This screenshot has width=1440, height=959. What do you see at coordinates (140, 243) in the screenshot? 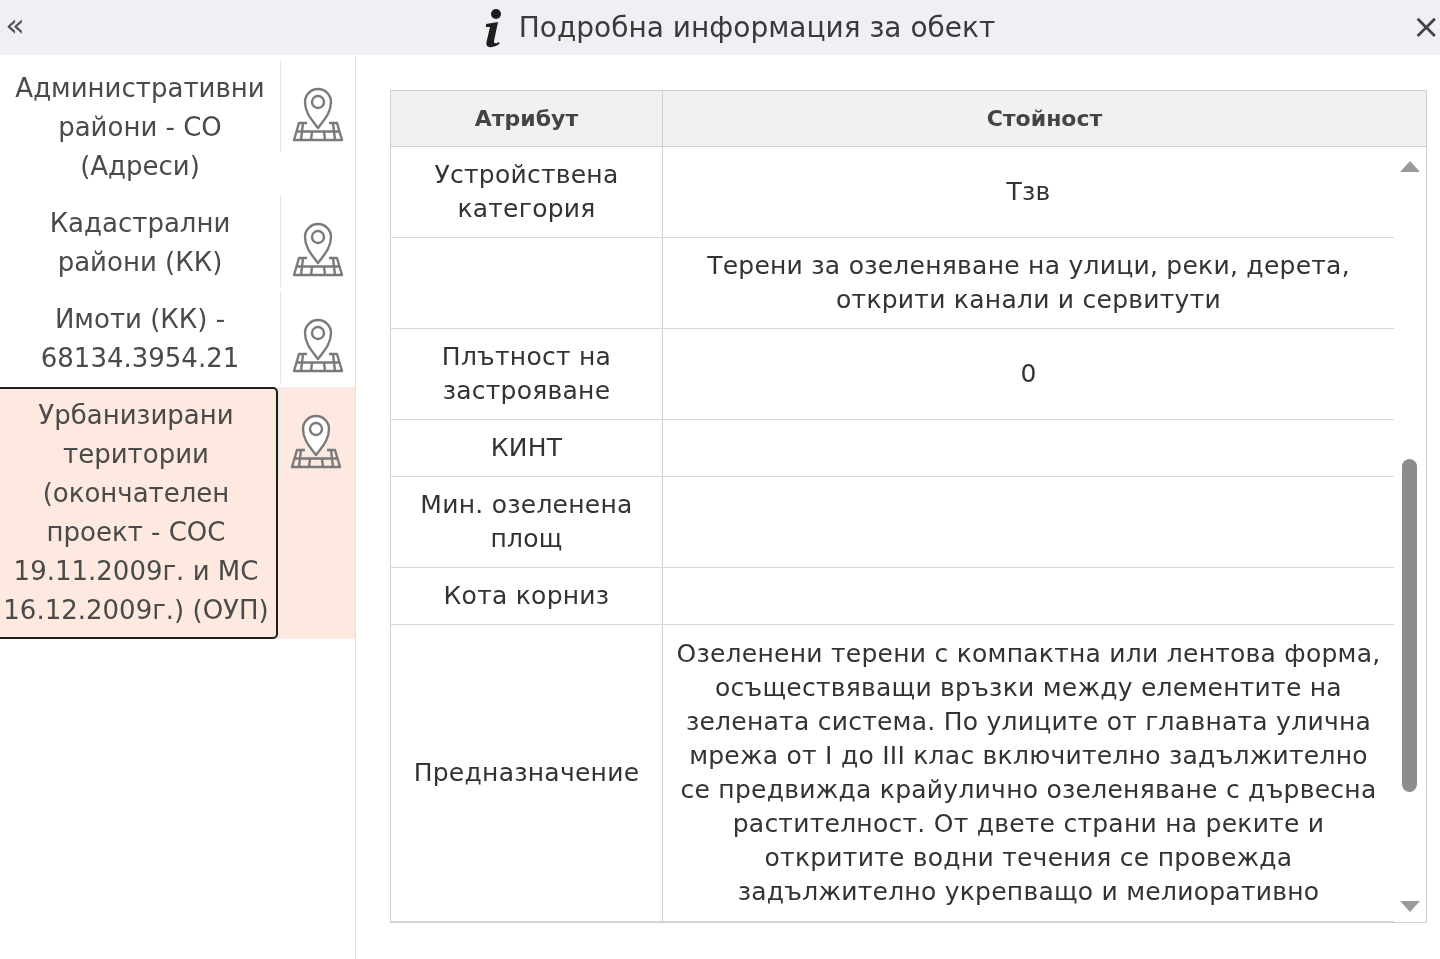
I see `layer-name: Кадастрални райони (КК)` at bounding box center [140, 243].